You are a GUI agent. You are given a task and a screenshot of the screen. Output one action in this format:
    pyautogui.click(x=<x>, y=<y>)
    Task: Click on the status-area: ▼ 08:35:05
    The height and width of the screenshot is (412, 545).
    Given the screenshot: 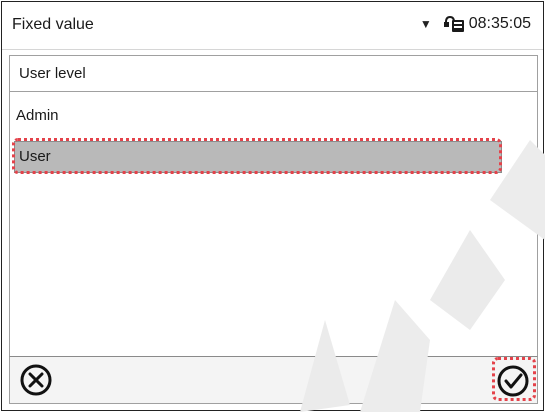 What is the action you would take?
    pyautogui.click(x=475, y=24)
    